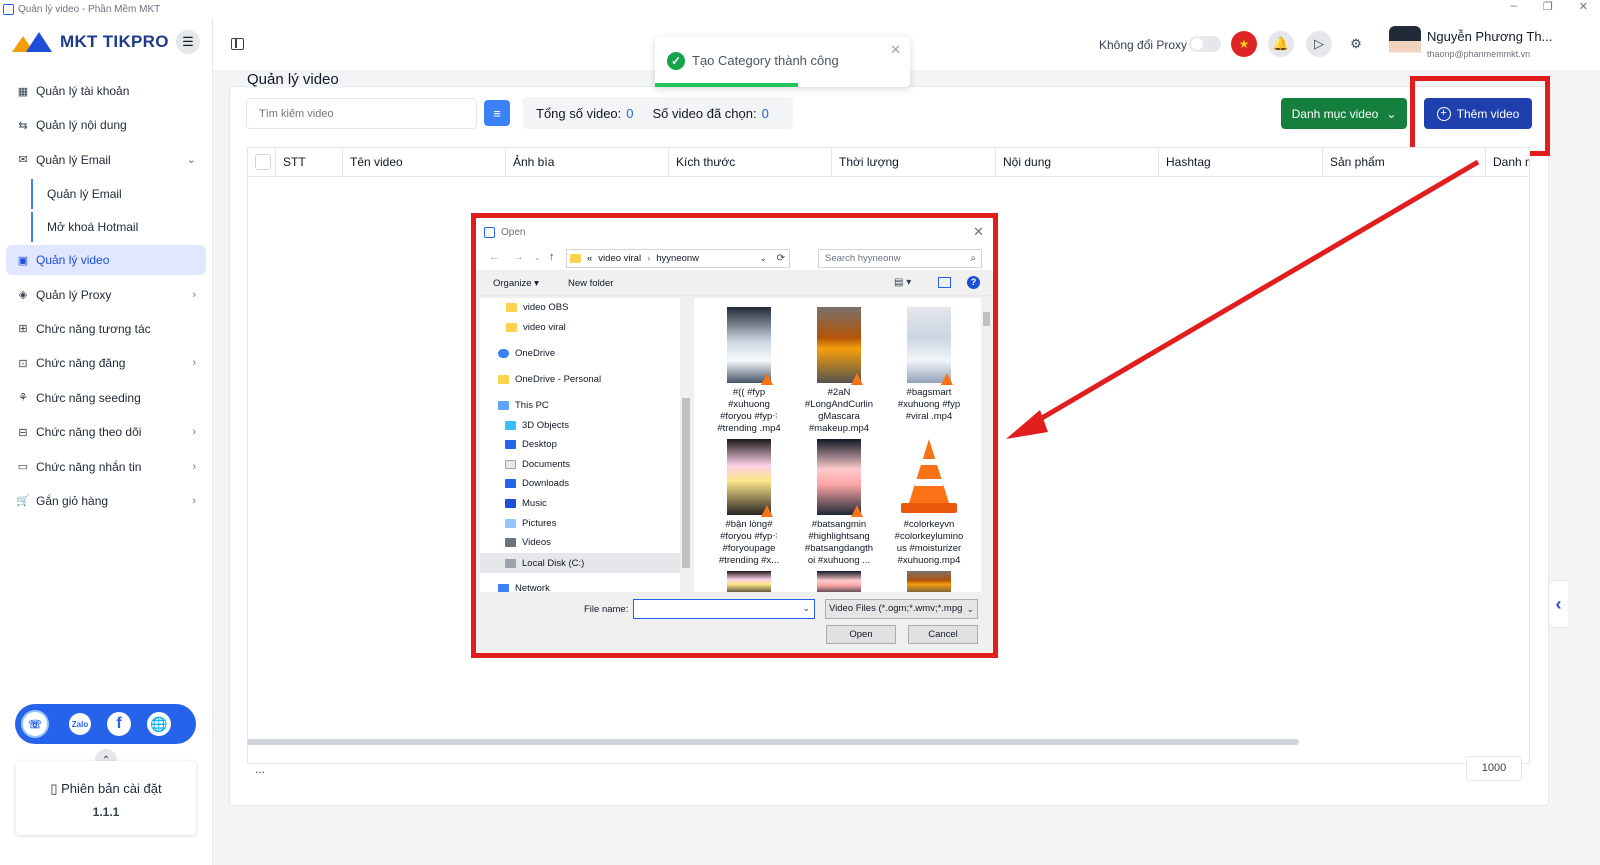  Describe the element at coordinates (773, 742) in the screenshot. I see `horizontal-scrollbar` at that location.